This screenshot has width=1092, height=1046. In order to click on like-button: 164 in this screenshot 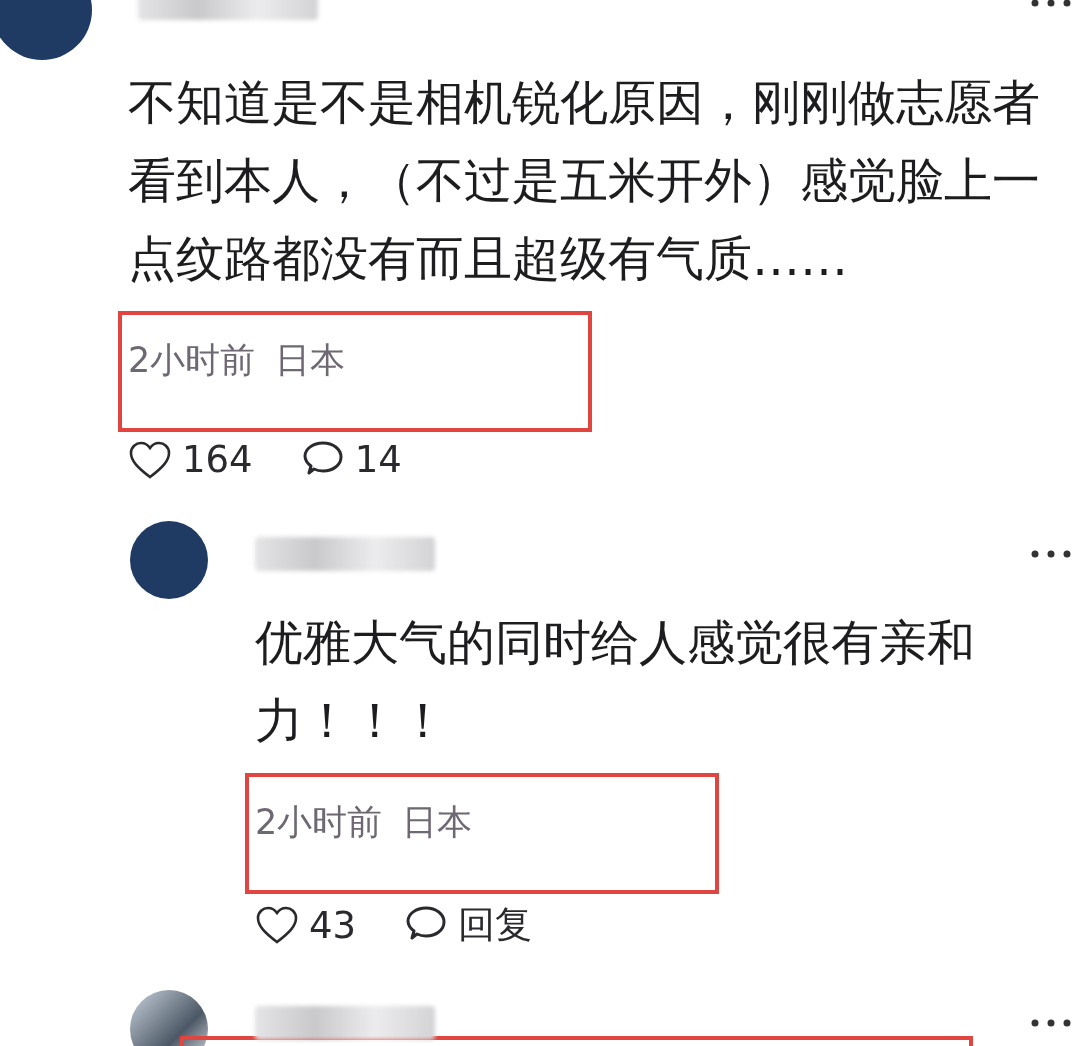, I will do `click(190, 459)`.